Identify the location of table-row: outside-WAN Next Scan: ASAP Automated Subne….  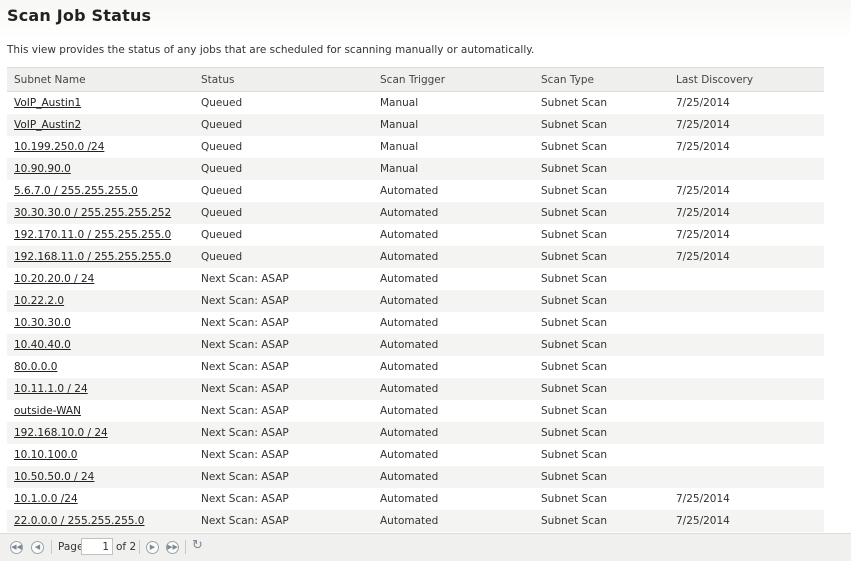
(415, 411).